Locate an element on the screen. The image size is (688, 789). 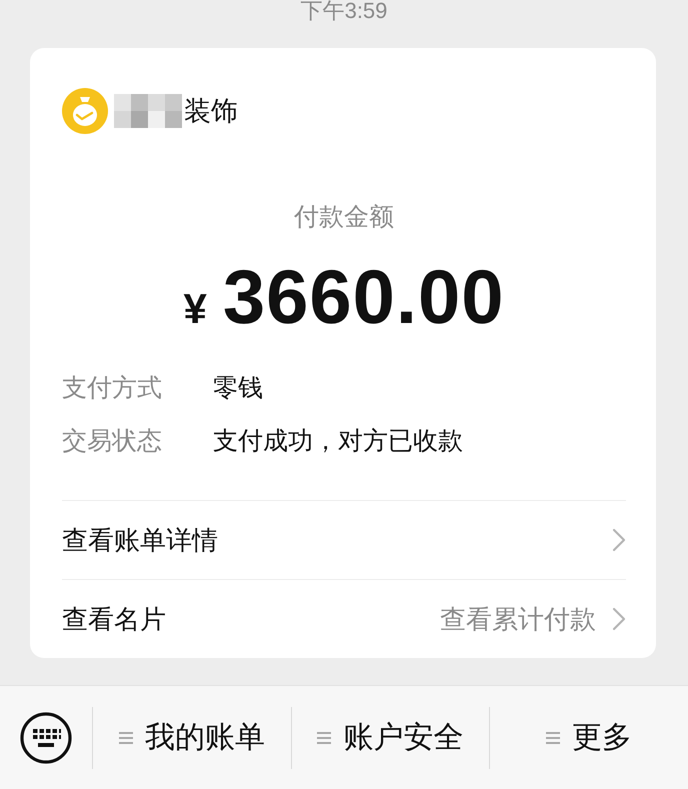
link-label: 查看名片 is located at coordinates (114, 619).